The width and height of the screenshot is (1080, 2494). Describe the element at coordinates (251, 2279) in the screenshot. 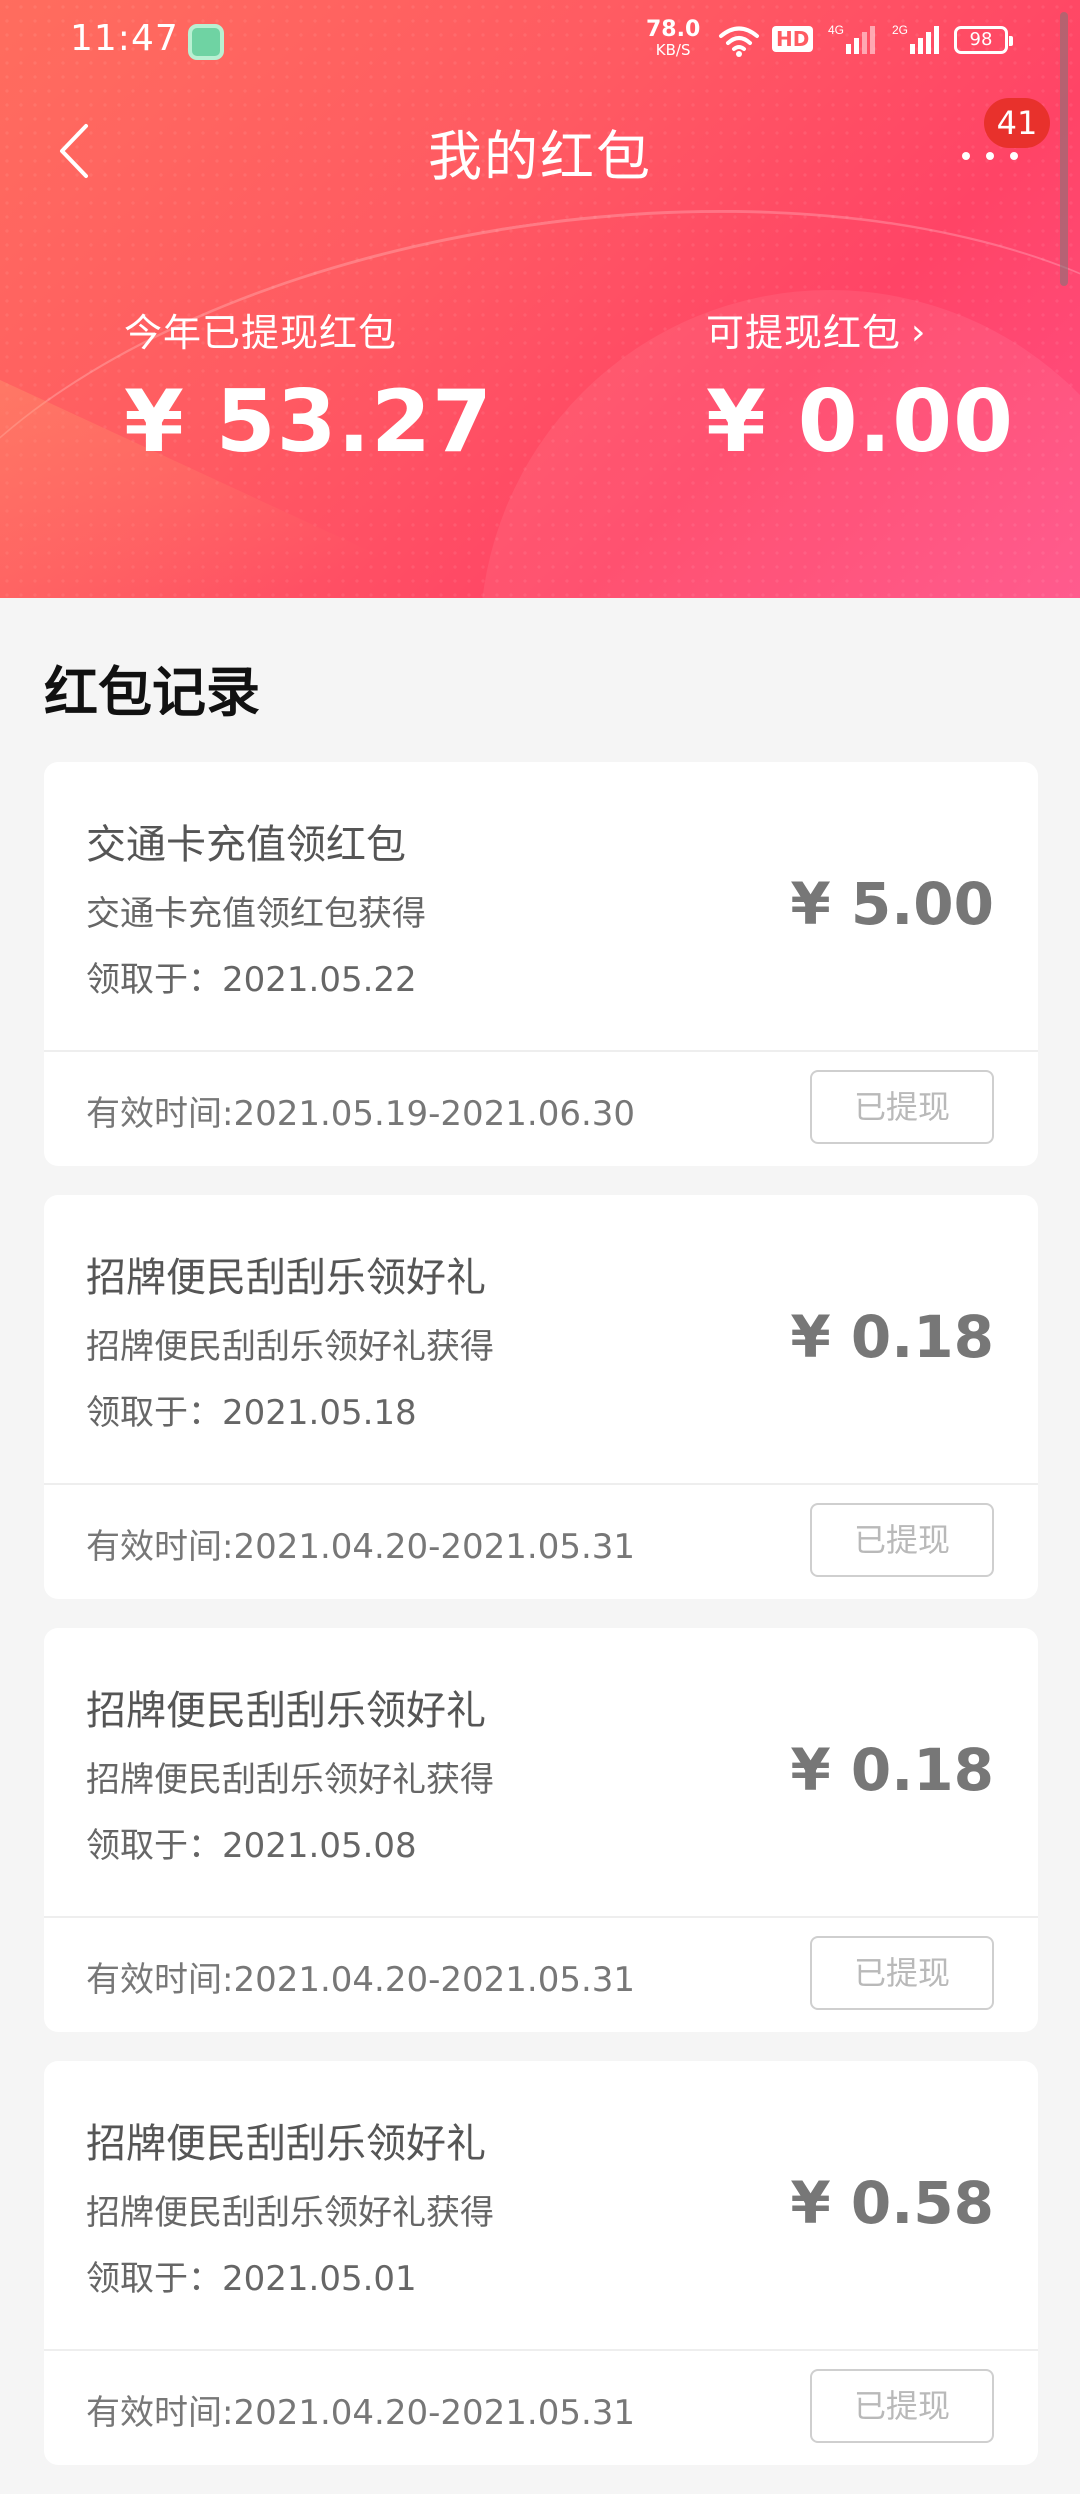

I see `record-date: 领取于：2021.05.01` at that location.